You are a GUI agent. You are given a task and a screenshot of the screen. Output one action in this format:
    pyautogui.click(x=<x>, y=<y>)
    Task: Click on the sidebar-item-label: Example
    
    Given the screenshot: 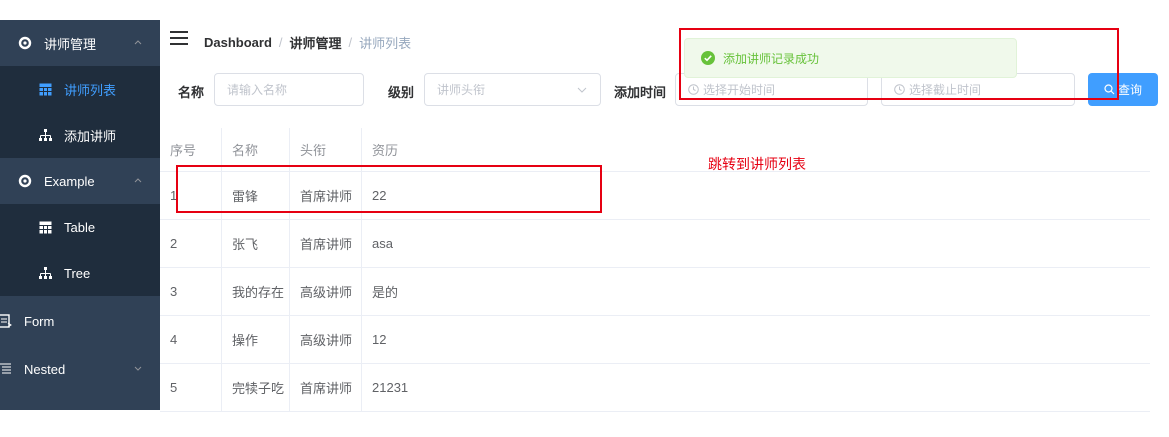 What is the action you would take?
    pyautogui.click(x=69, y=181)
    